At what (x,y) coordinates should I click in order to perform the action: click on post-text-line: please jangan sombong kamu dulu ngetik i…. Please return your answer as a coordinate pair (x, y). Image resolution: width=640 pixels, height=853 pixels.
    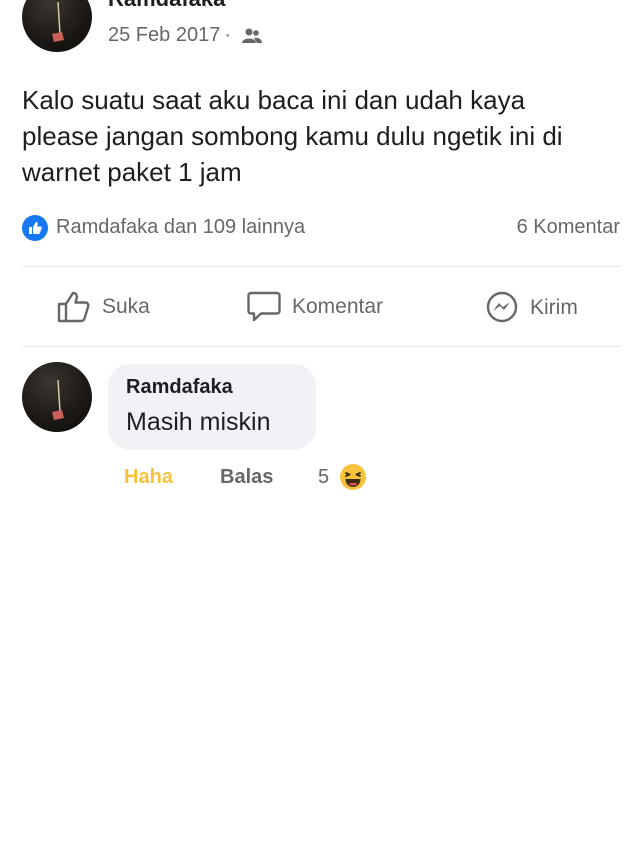
    Looking at the image, I should click on (292, 136).